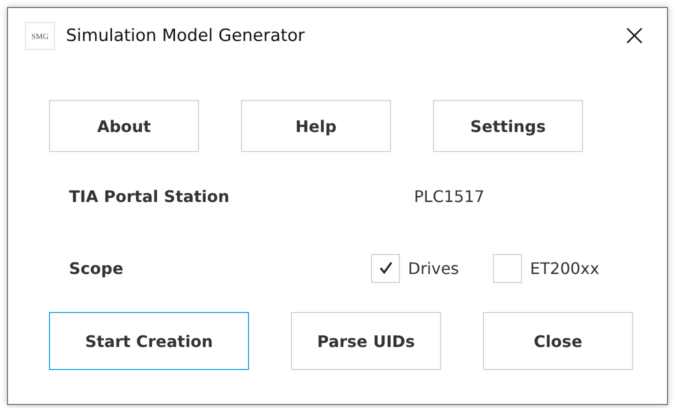 The image size is (676, 408). Describe the element at coordinates (558, 341) in the screenshot. I see `dialog-button: Close` at that location.